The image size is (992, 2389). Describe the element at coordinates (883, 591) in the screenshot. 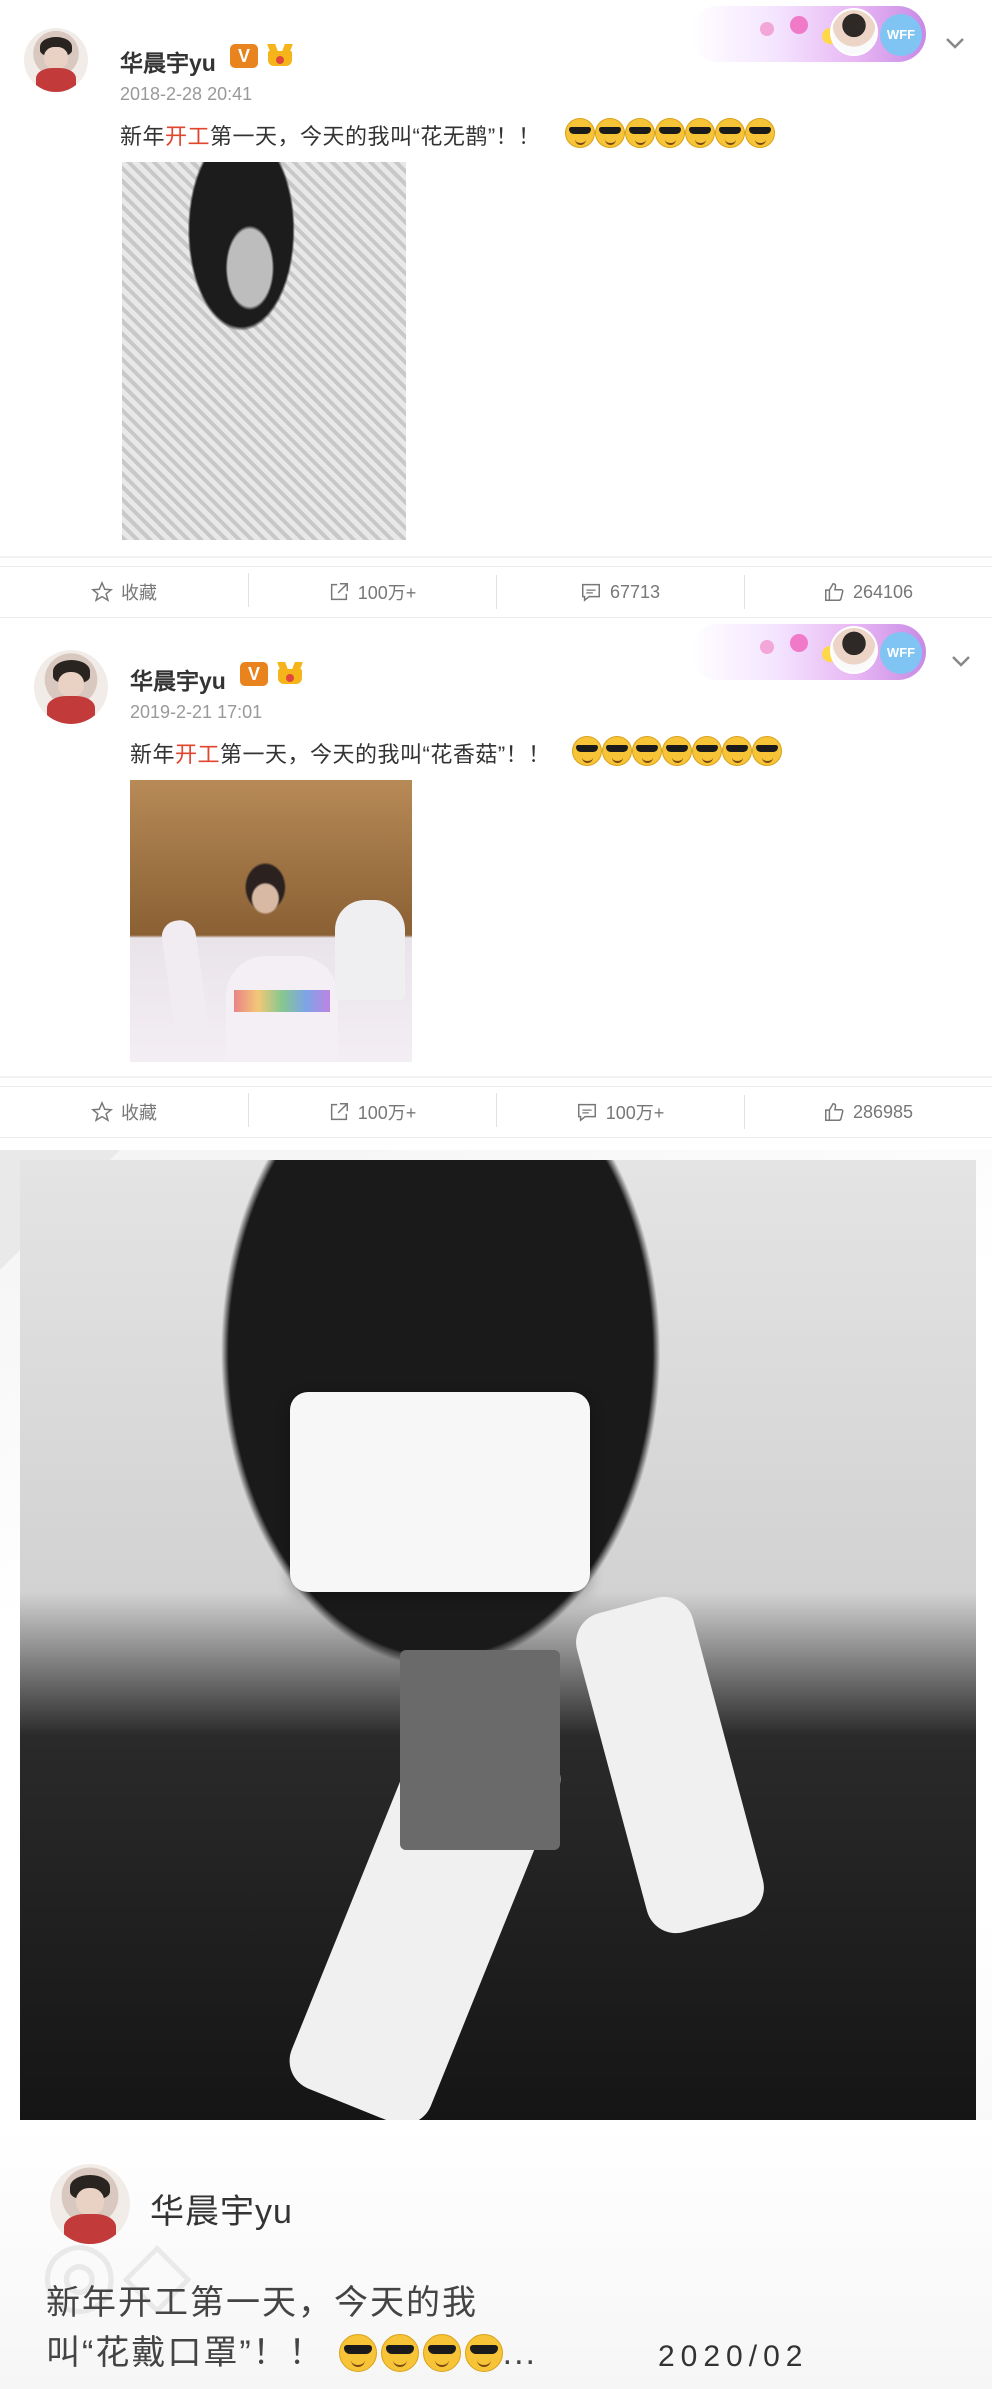

I see `like-count: 264106` at that location.